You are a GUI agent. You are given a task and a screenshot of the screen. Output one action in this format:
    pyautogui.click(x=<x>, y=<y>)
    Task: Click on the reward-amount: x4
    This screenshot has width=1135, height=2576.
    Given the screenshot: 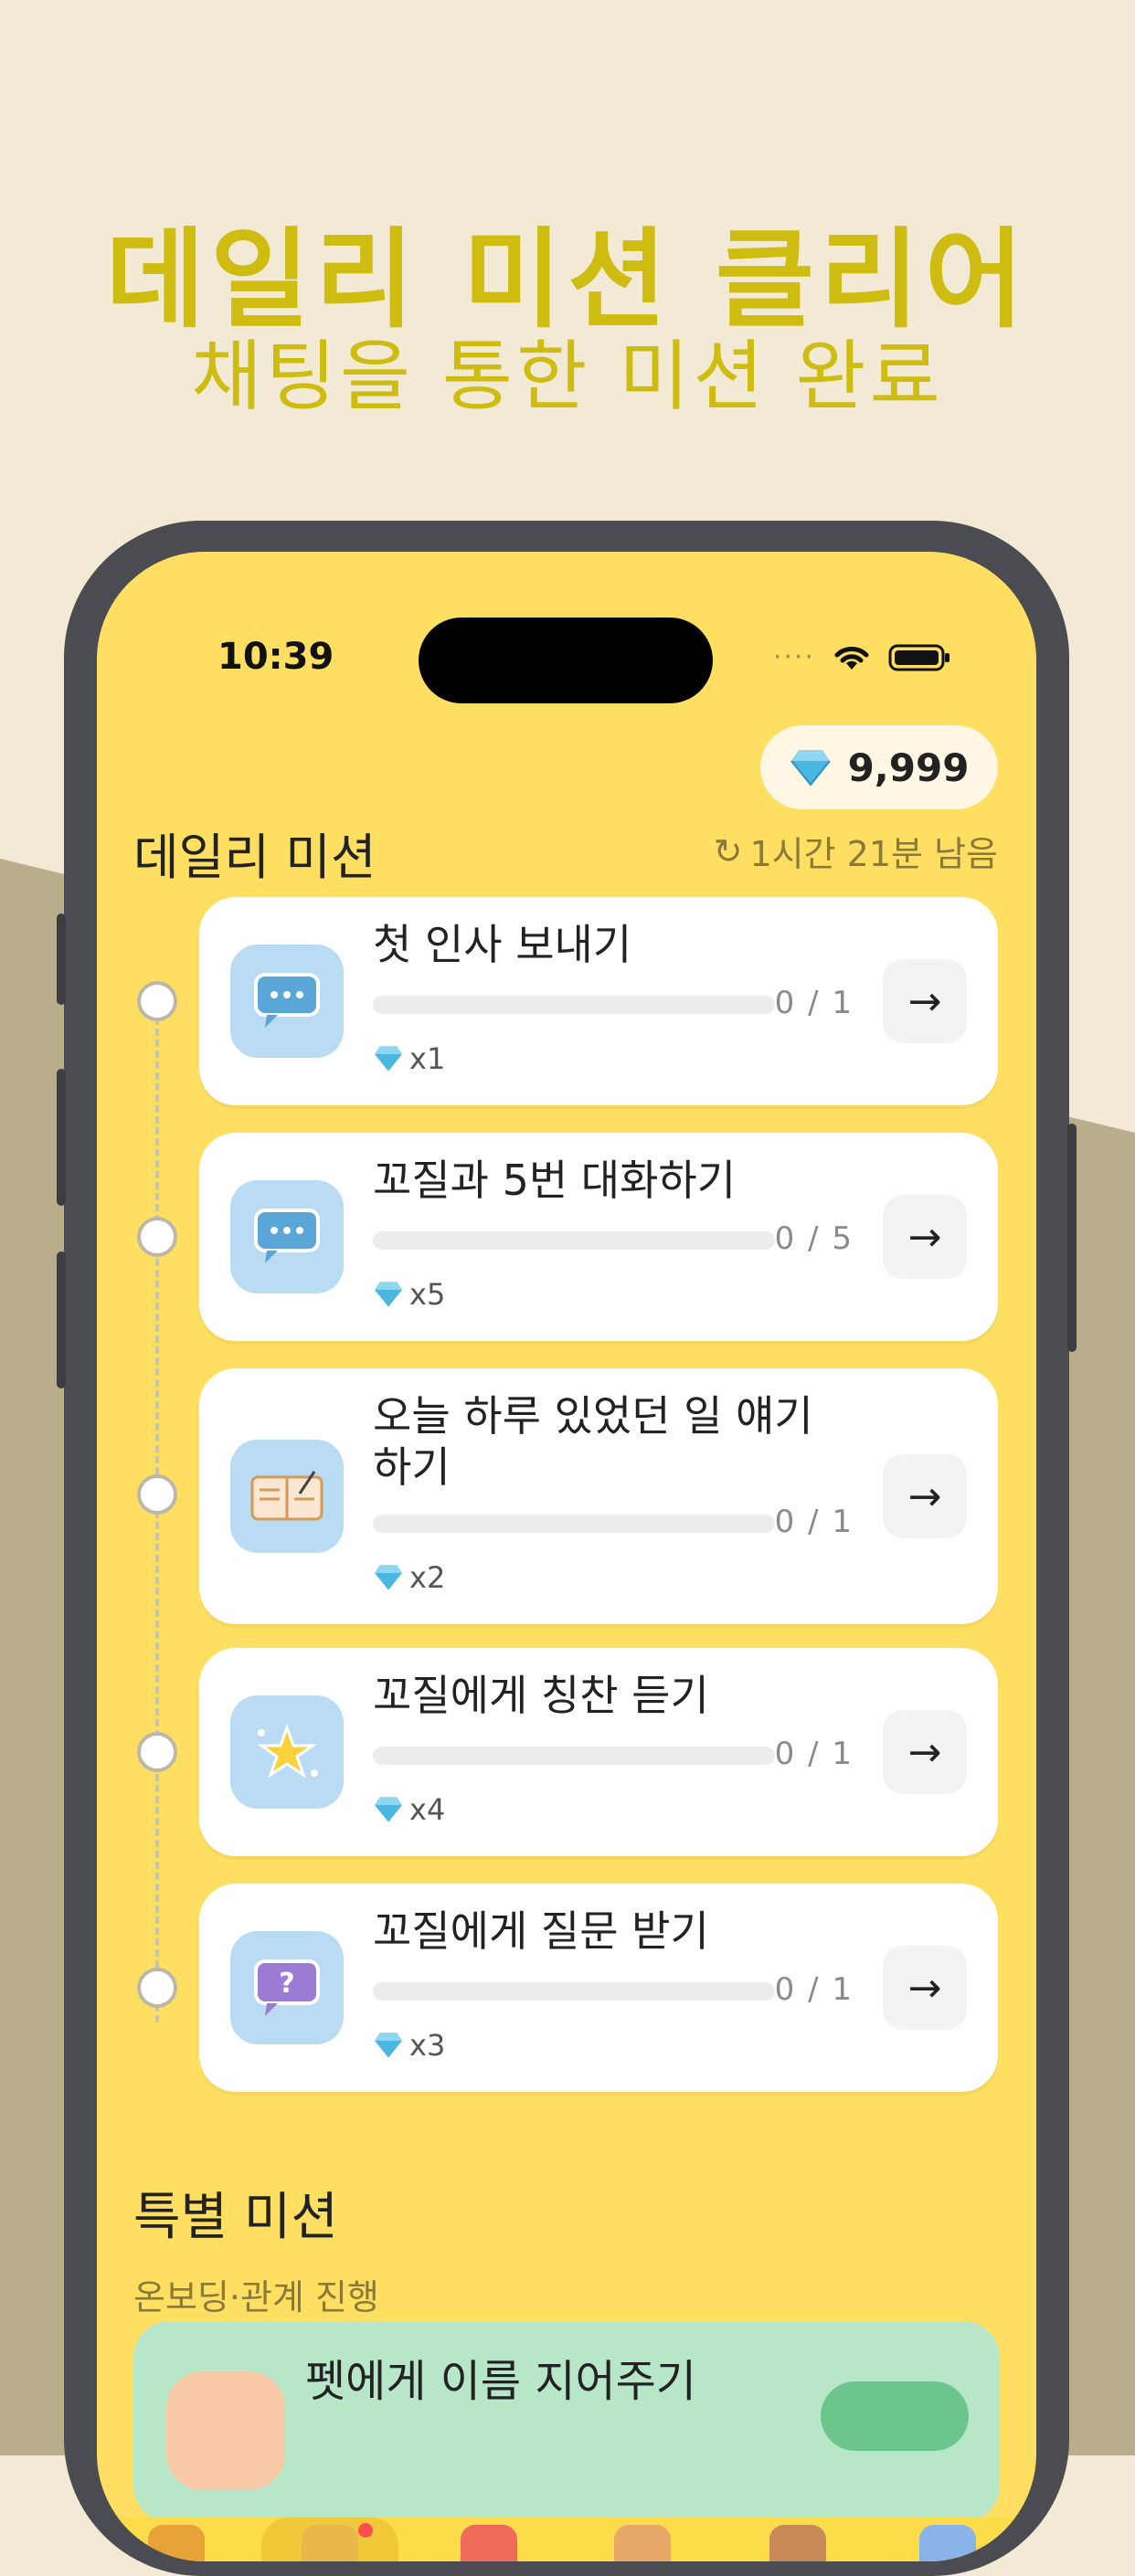 What is the action you would take?
    pyautogui.click(x=427, y=1809)
    